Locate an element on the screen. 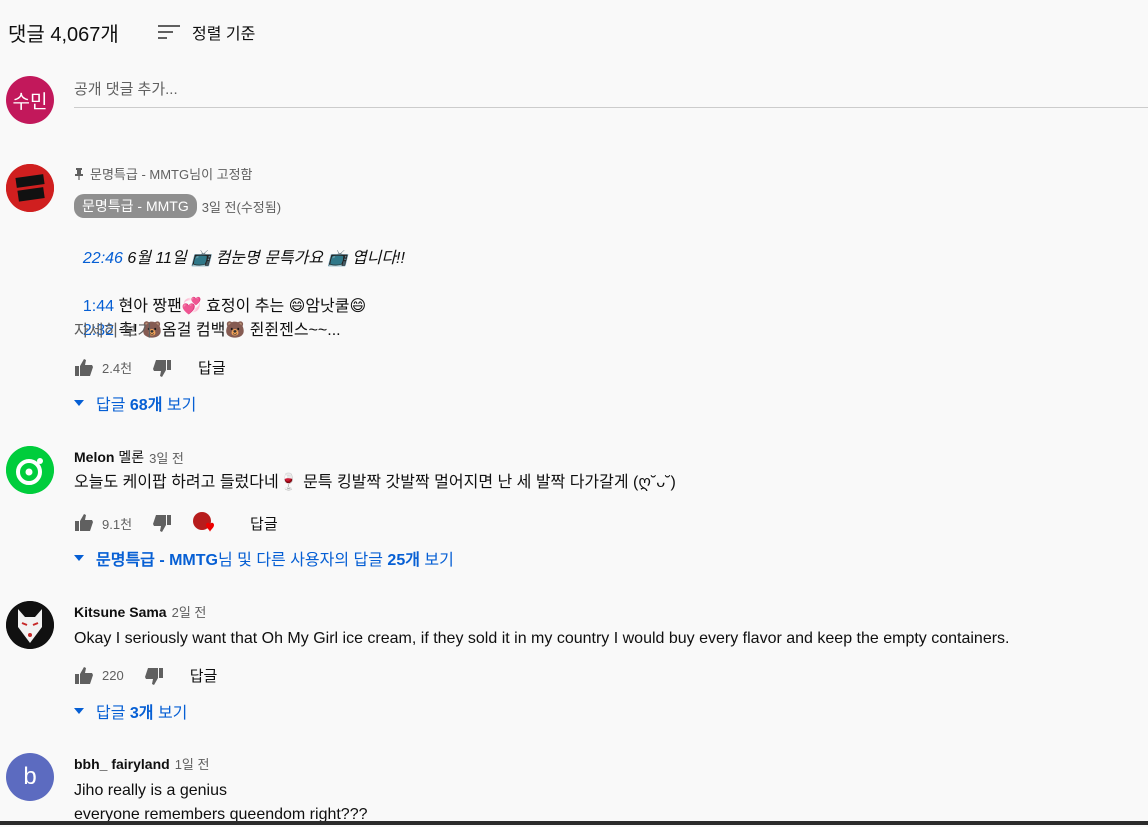  replies-count: 68개 is located at coordinates (146, 405).